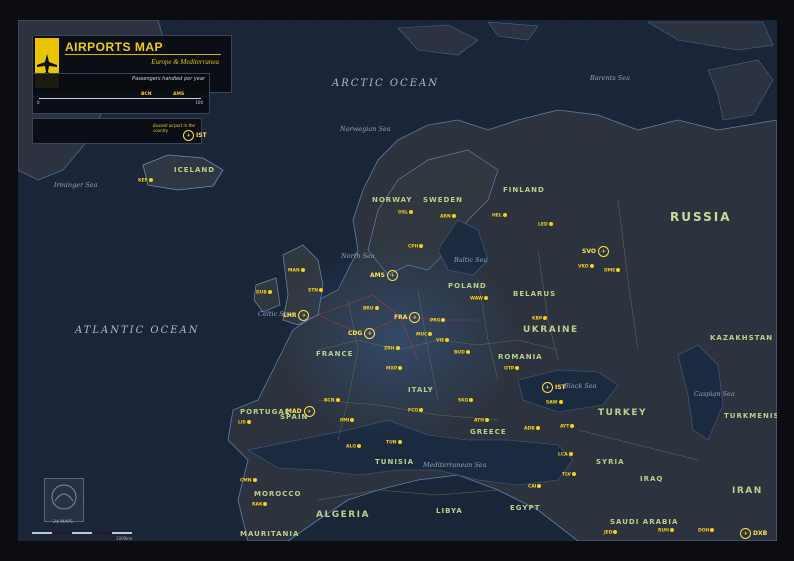 Image resolution: width=794 pixels, height=561 pixels. What do you see at coordinates (365, 129) in the screenshot?
I see `norwegian-sea-label: Norwegian Sea` at bounding box center [365, 129].